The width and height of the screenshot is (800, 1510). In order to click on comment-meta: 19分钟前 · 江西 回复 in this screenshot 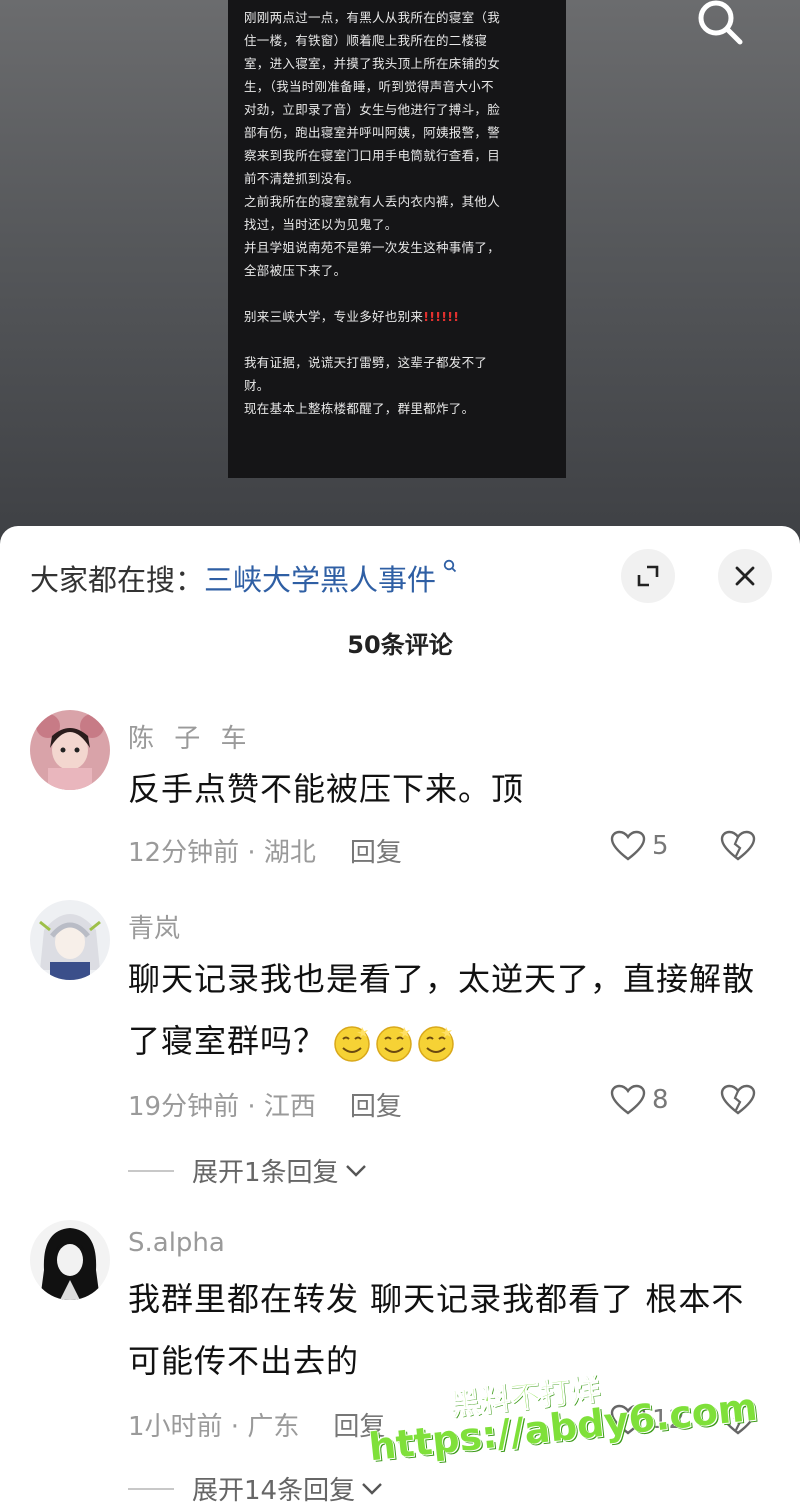, I will do `click(265, 1104)`.